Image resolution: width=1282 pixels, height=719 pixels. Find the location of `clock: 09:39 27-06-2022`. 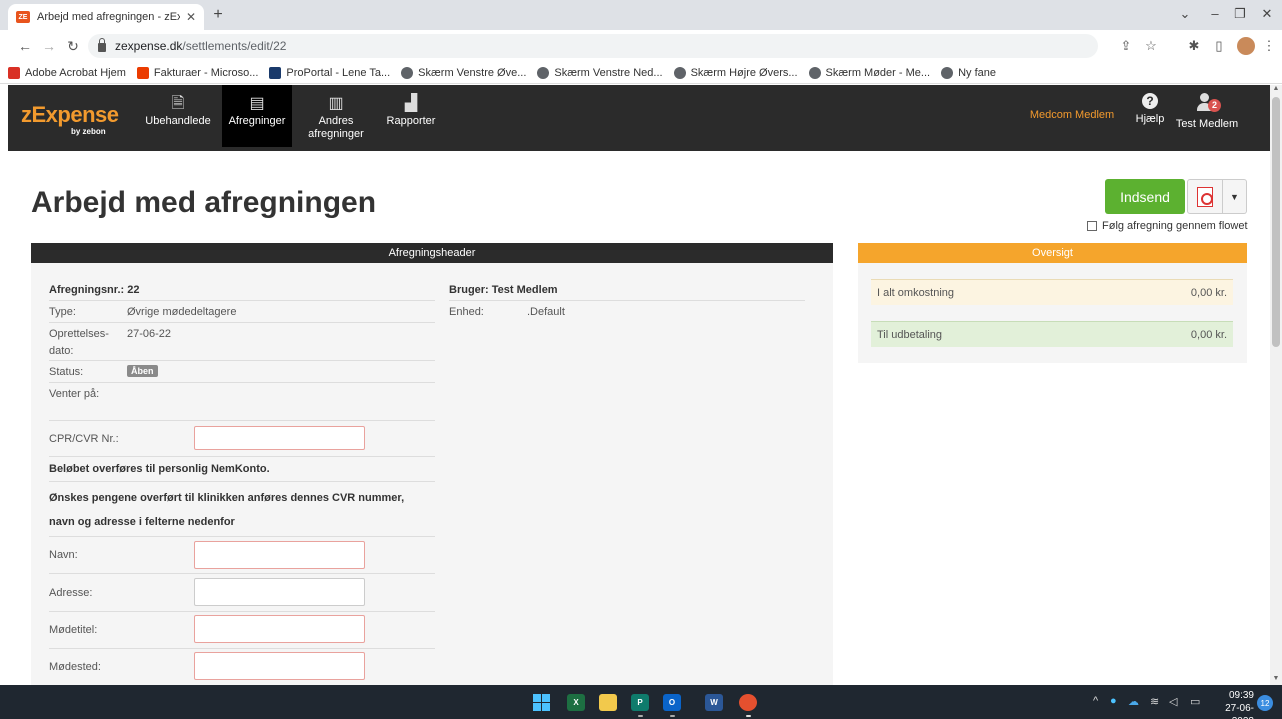

clock: 09:39 27-06-2022 is located at coordinates (1232, 704).